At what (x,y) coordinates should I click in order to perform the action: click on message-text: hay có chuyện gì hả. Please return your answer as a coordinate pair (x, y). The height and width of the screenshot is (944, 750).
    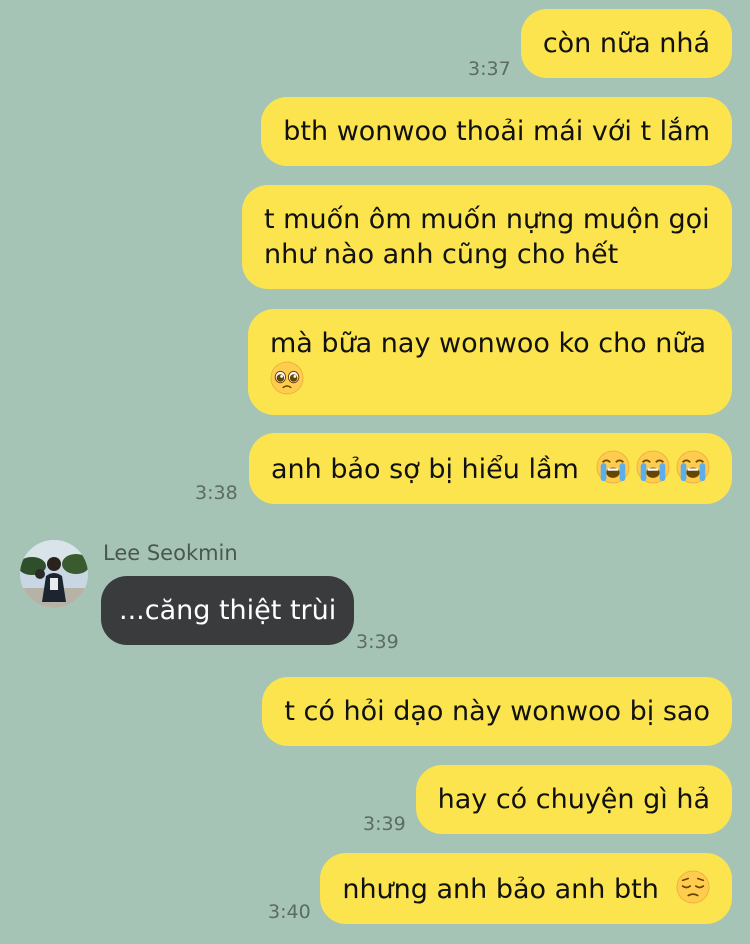
    Looking at the image, I should click on (573, 799).